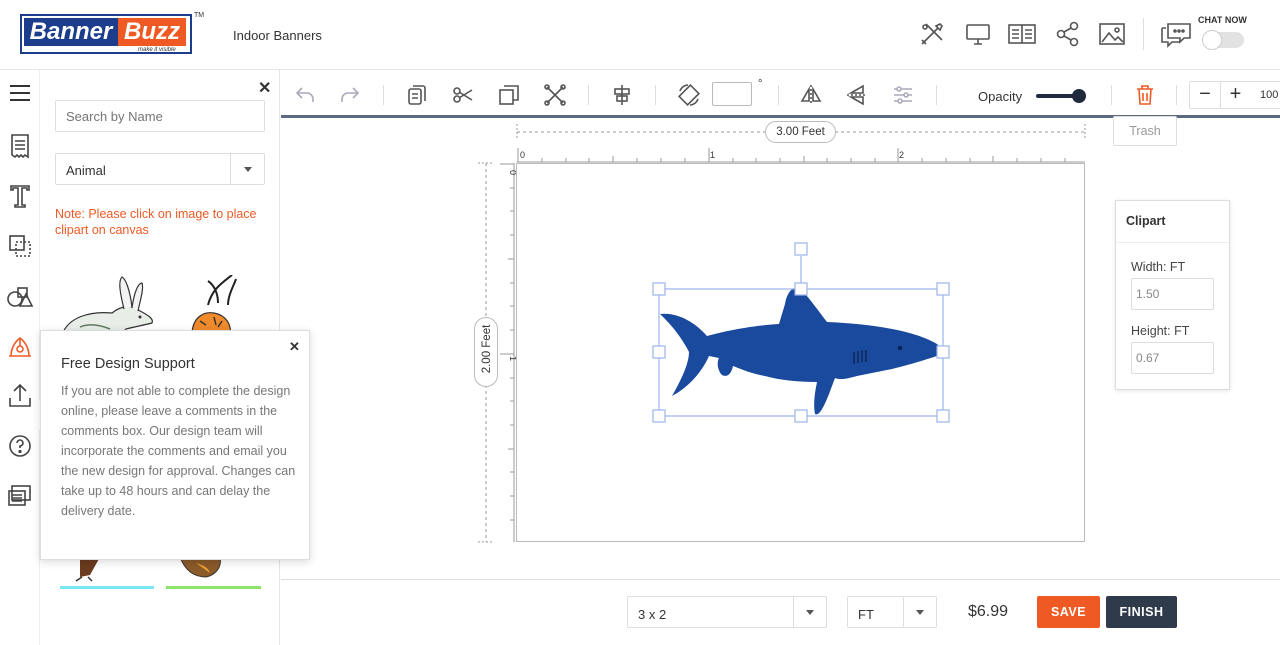 This screenshot has width=1280, height=645. I want to click on chat-icon, so click(1175, 34).